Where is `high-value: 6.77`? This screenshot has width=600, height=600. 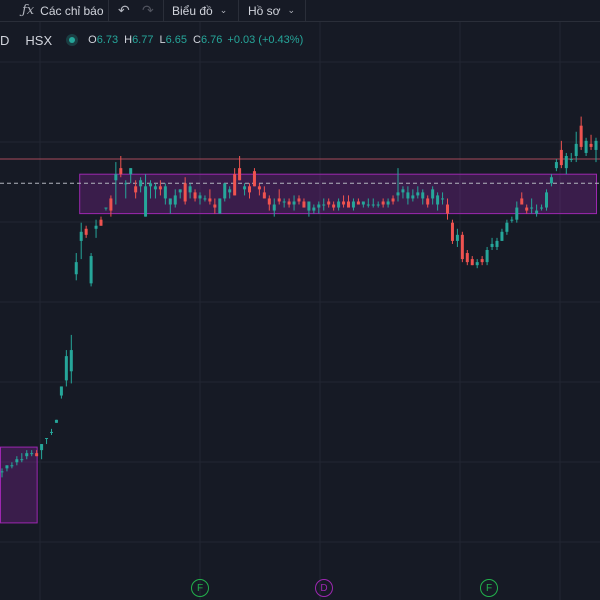 high-value: 6.77 is located at coordinates (143, 40).